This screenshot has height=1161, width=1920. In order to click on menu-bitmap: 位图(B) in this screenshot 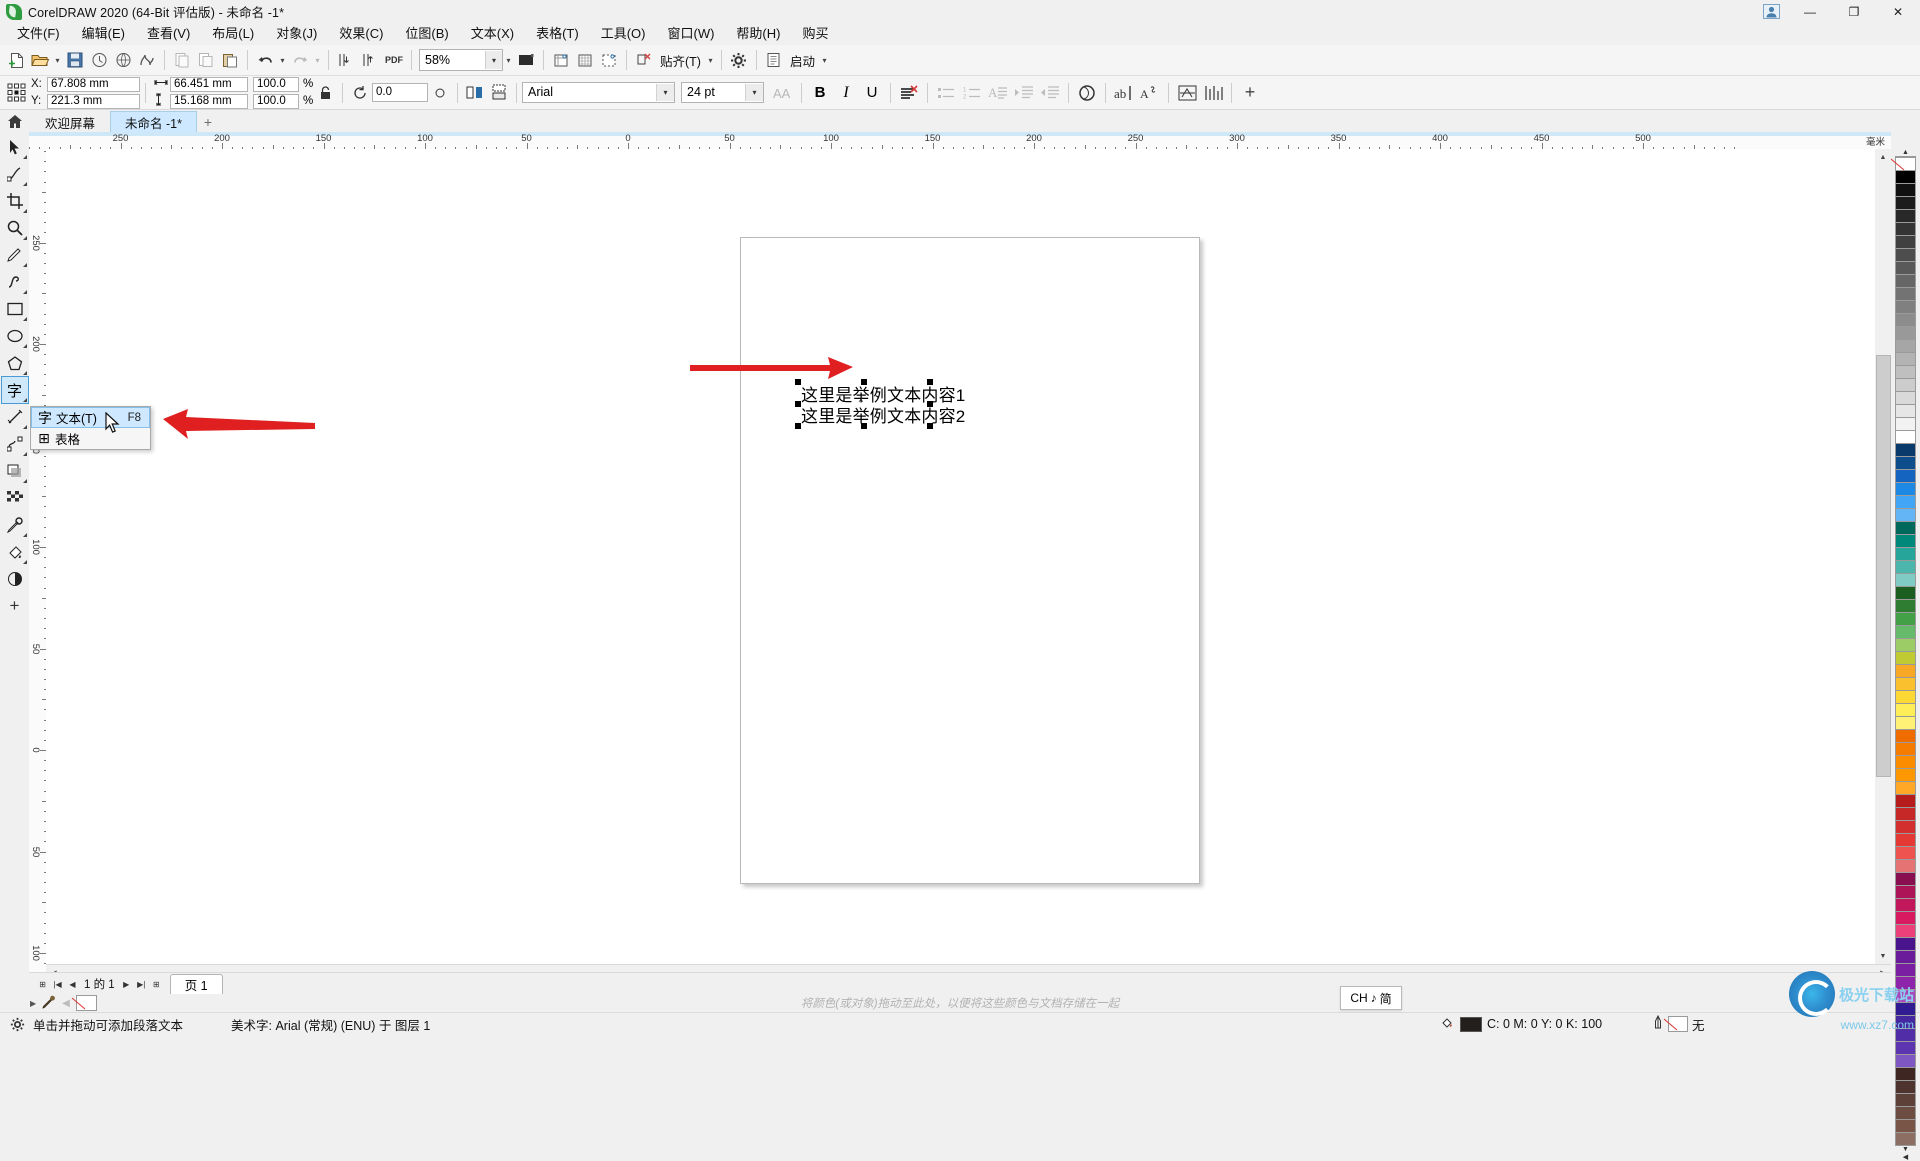, I will do `click(426, 34)`.